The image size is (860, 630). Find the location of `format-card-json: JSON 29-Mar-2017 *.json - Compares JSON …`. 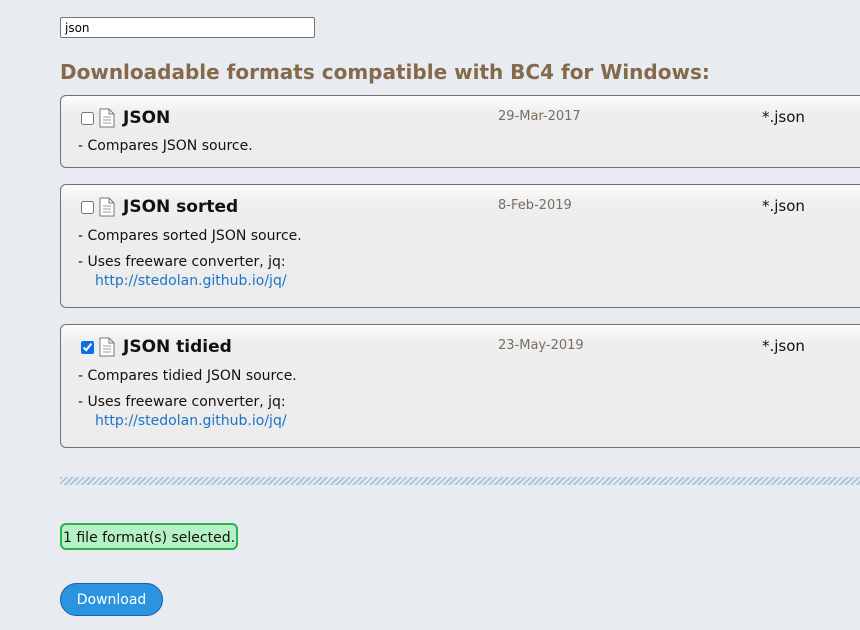

format-card-json: JSON 29-Mar-2017 *.json - Compares JSON … is located at coordinates (460, 131).